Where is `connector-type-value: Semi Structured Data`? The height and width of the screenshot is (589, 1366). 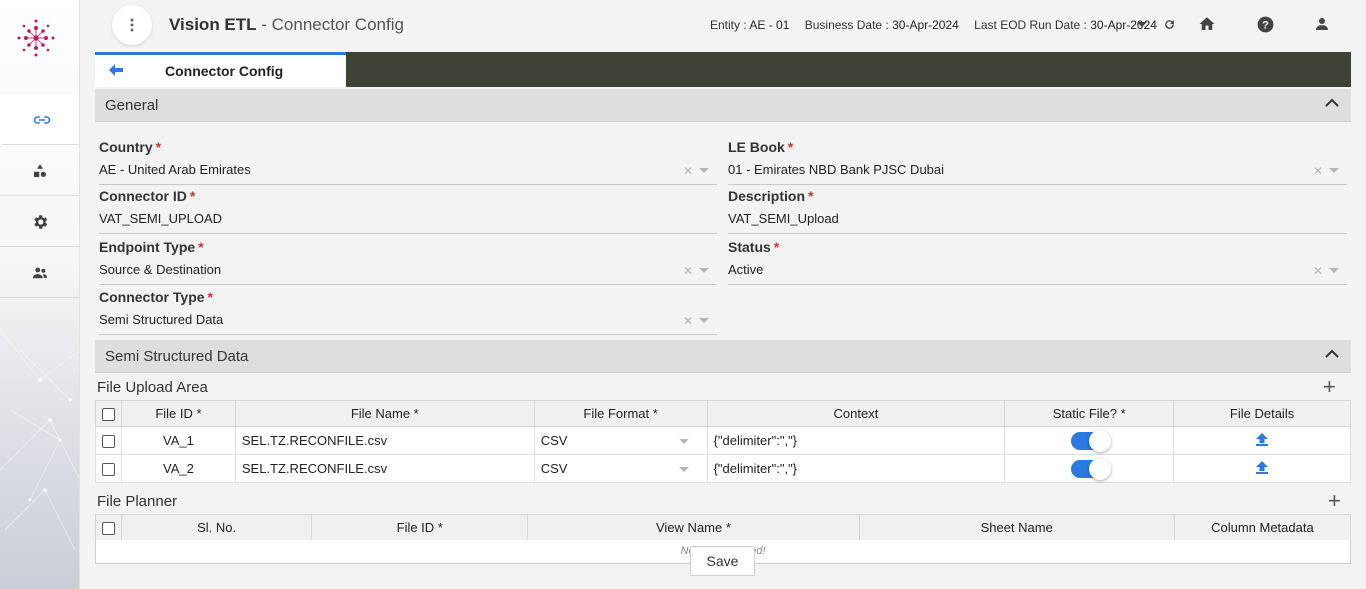 connector-type-value: Semi Structured Data is located at coordinates (161, 319).